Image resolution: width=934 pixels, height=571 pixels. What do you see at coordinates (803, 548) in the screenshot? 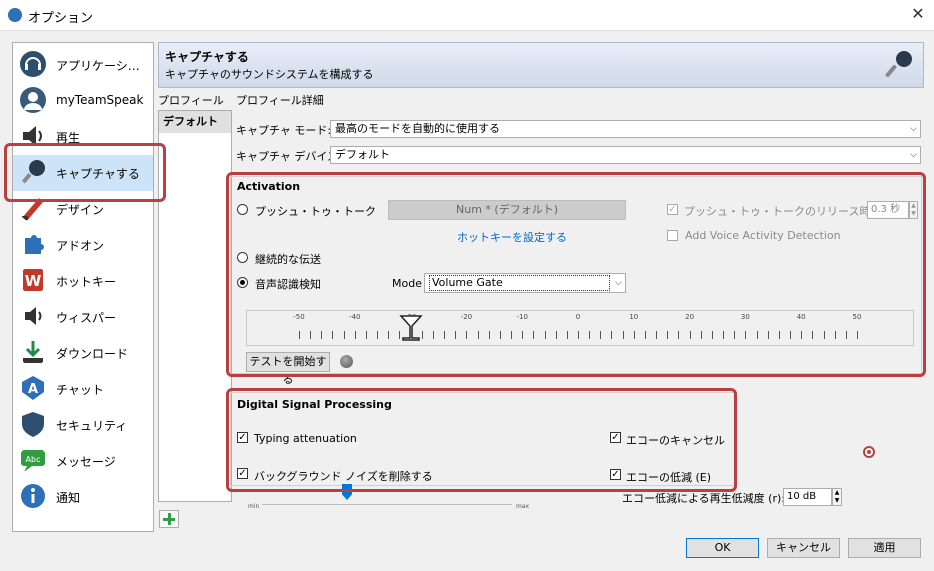
I see `cancel-button: キャンセル` at bounding box center [803, 548].